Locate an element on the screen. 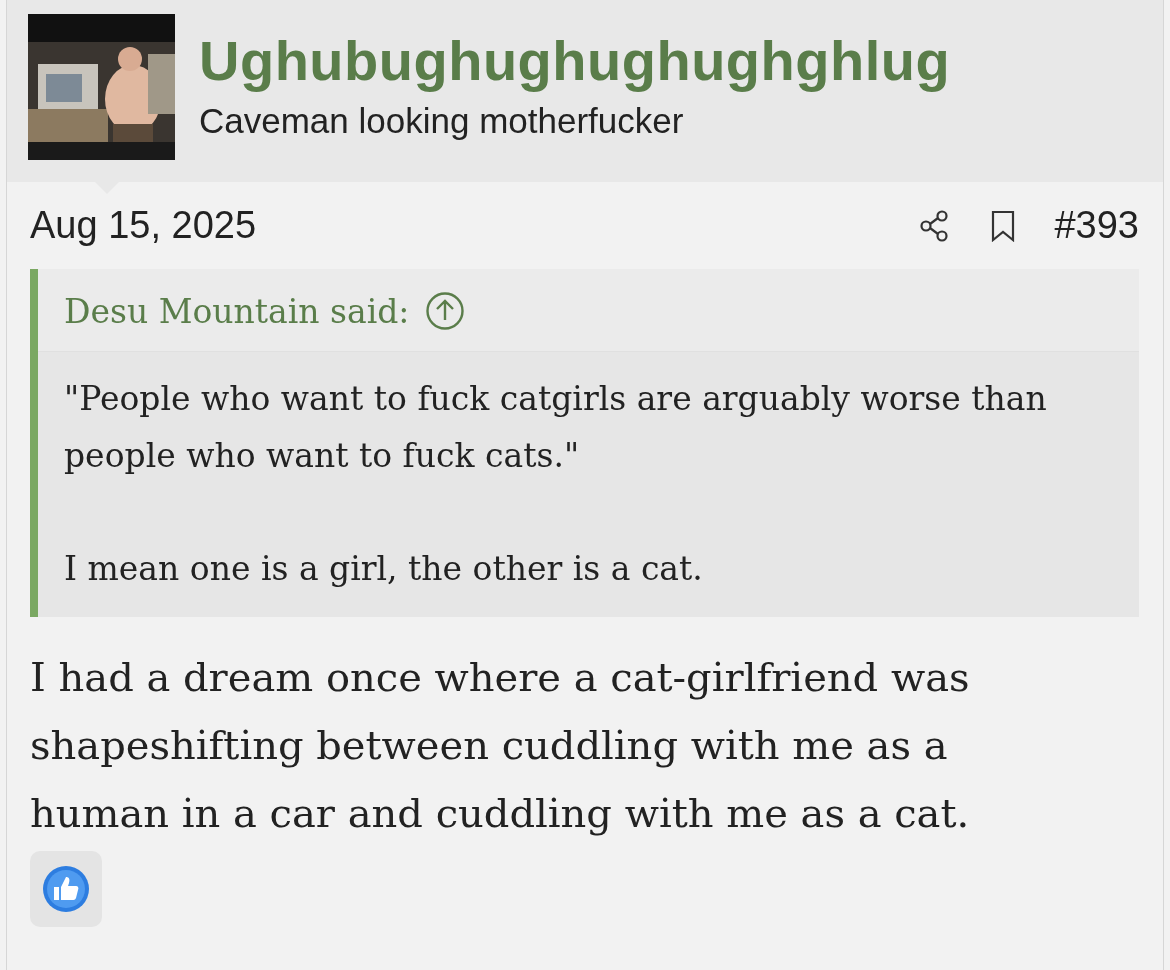 The height and width of the screenshot is (970, 1170). username-link: Ughubughughughughghlug is located at coordinates (575, 60).